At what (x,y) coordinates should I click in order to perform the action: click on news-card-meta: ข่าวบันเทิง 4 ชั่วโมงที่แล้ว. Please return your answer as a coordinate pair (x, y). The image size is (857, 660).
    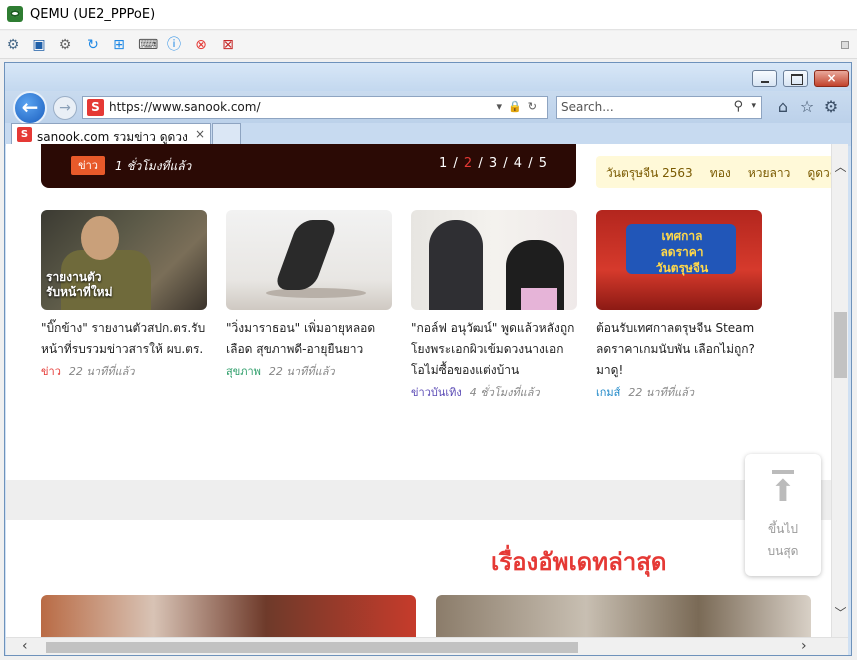
    Looking at the image, I should click on (494, 392).